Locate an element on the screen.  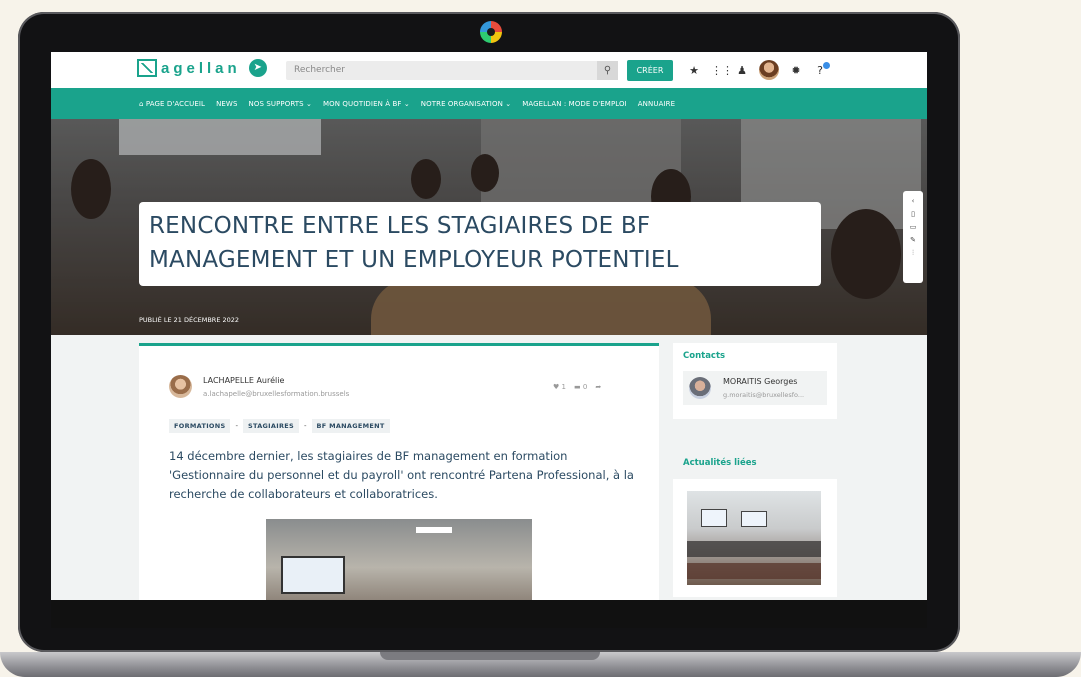
gear-icon: ✹ is located at coordinates (796, 70).